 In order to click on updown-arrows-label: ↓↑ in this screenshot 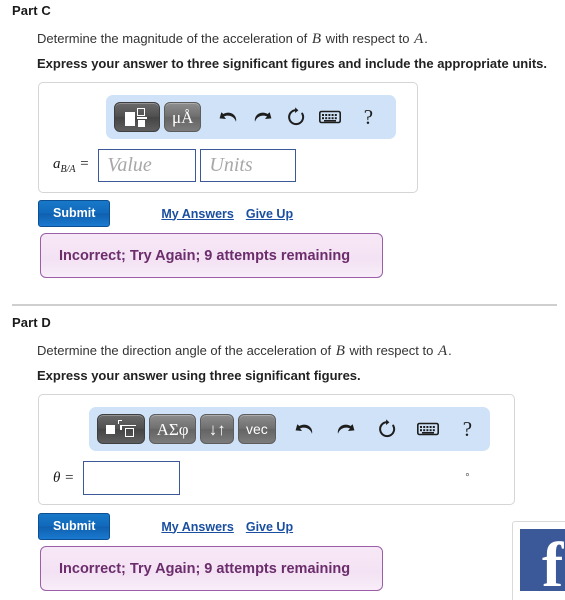, I will do `click(217, 429)`.